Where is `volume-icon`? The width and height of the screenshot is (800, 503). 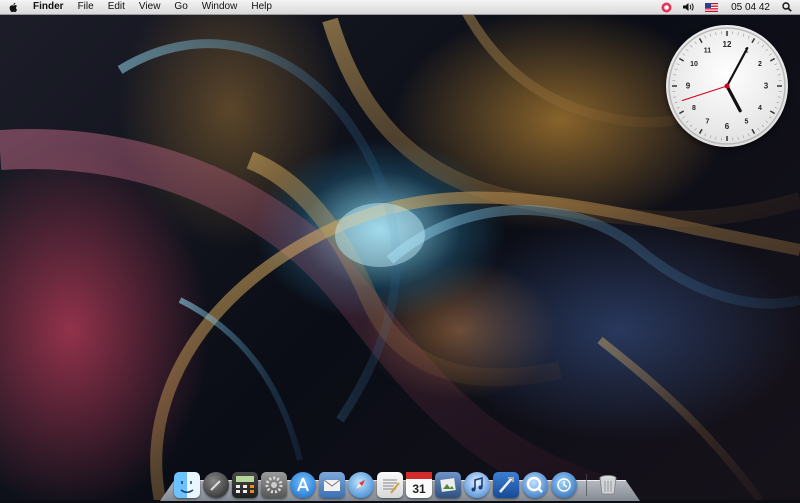 volume-icon is located at coordinates (688, 7).